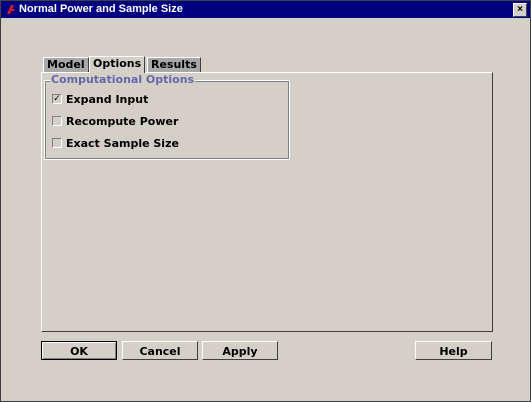 The image size is (531, 402). I want to click on window-title: Normal Power and Sample Size, so click(101, 9).